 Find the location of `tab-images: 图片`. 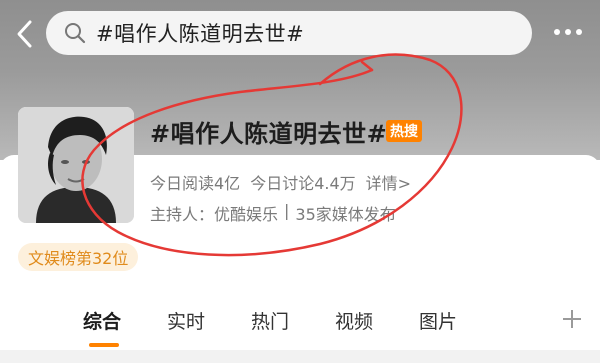

tab-images: 图片 is located at coordinates (438, 320).